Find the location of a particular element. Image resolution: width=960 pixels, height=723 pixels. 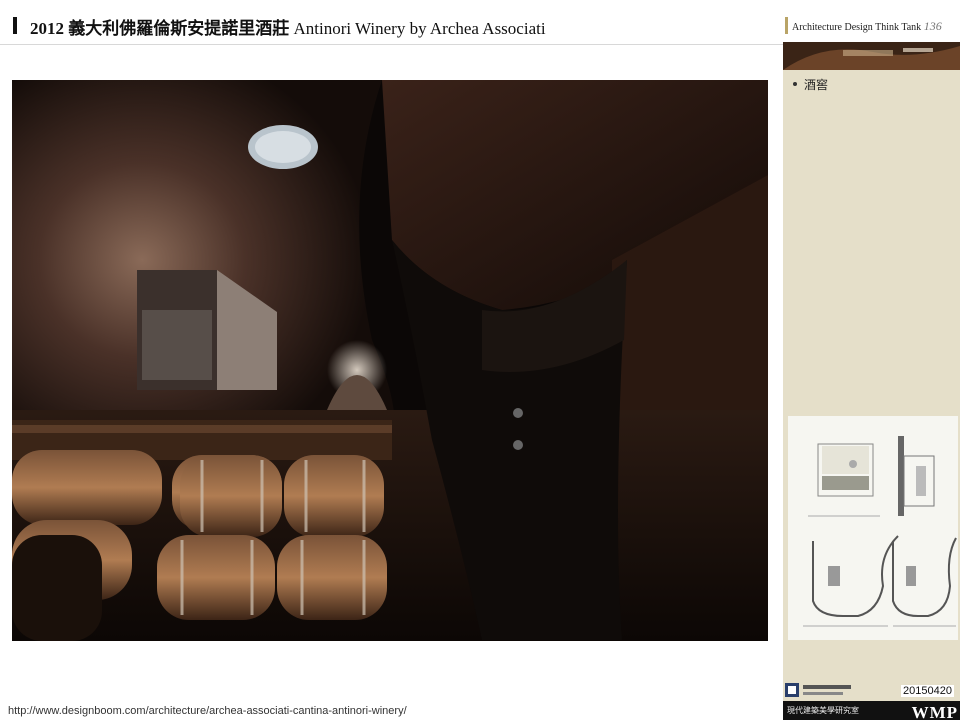

thumbnail-illustration is located at coordinates (871, 56).